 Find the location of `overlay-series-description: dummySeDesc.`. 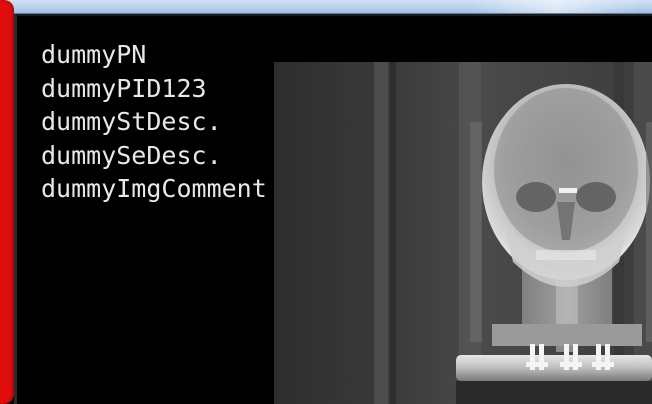

overlay-series-description: dummySeDesc. is located at coordinates (131, 155).